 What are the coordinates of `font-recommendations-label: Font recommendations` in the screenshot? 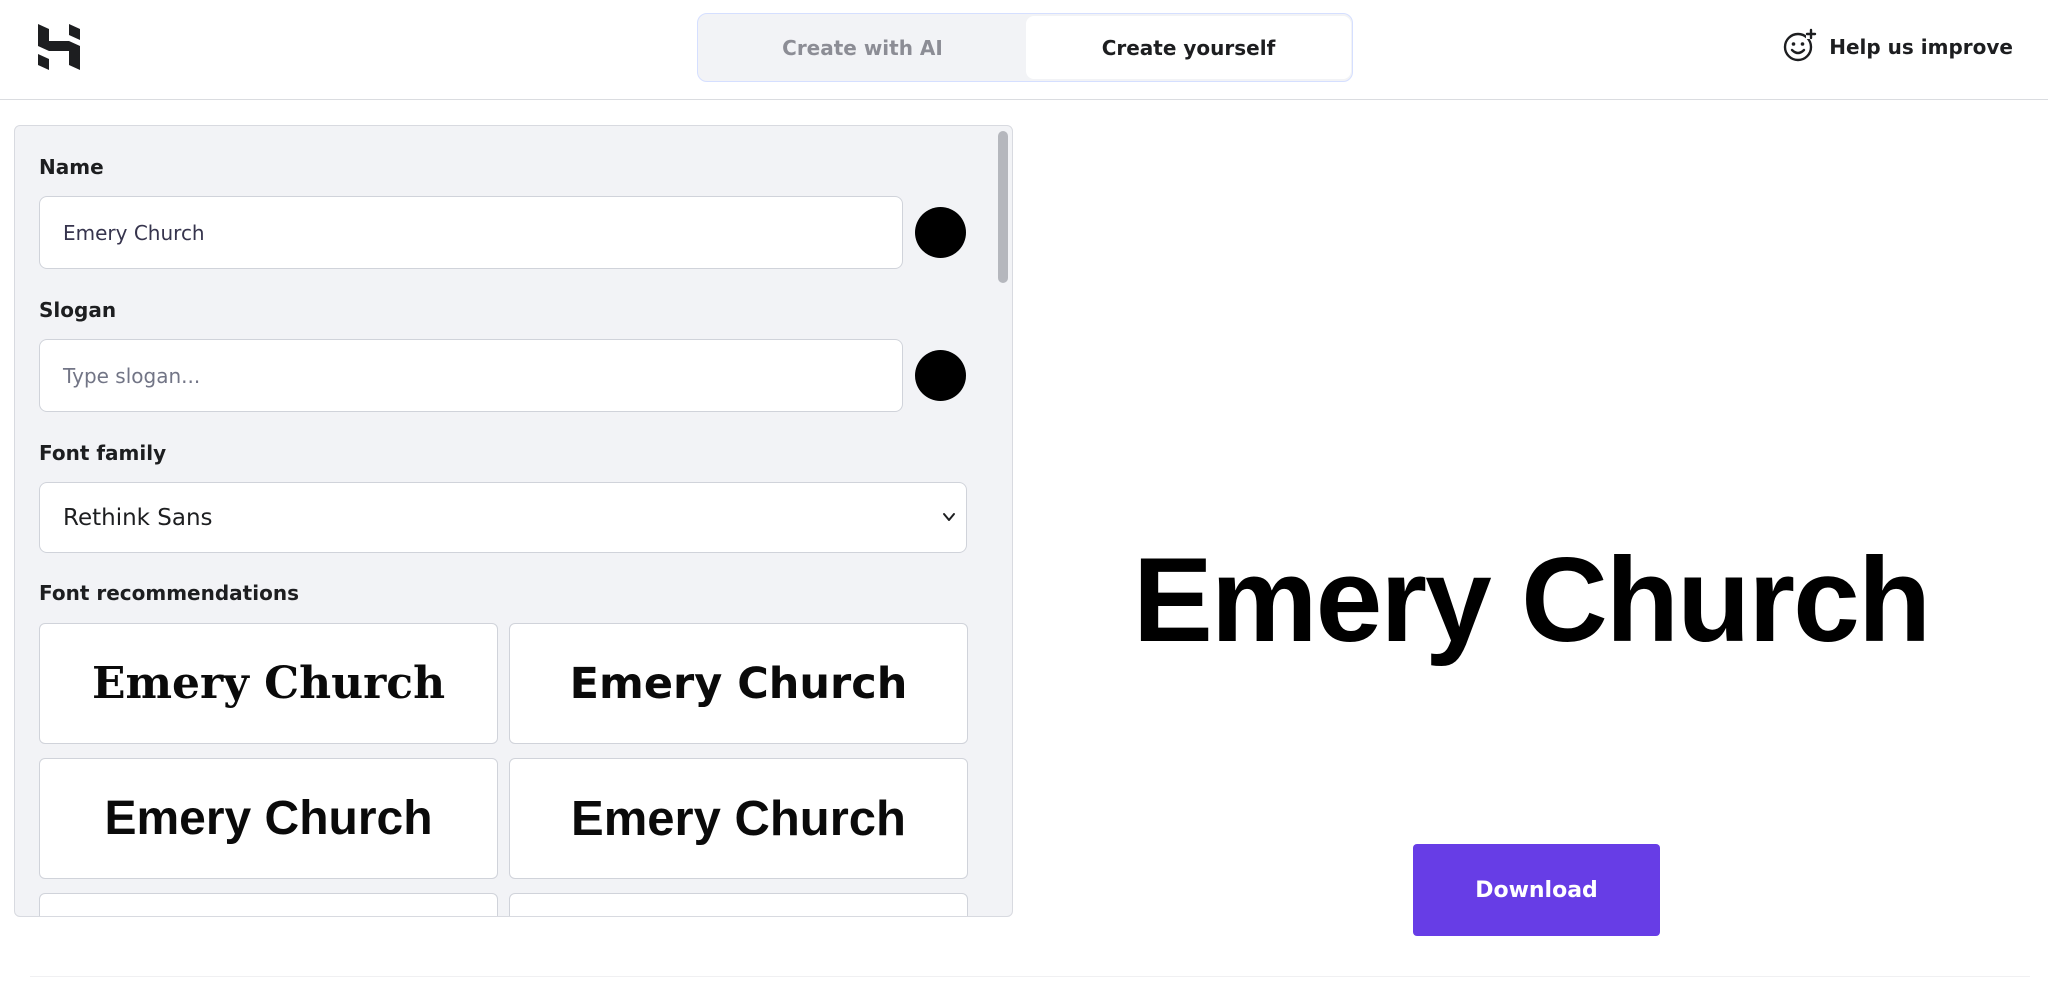 It's located at (169, 593).